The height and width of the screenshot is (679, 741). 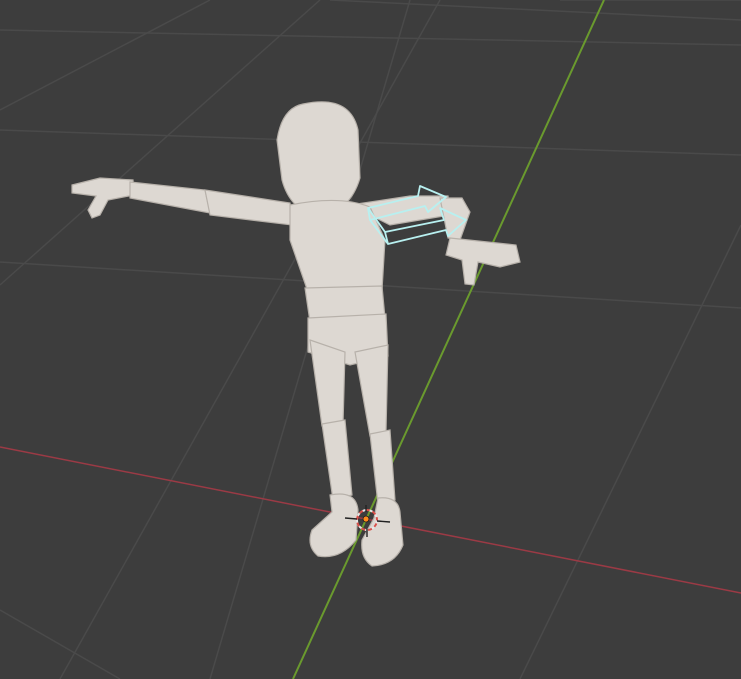 What do you see at coordinates (382, 532) in the screenshot?
I see `mannequin-right-foot` at bounding box center [382, 532].